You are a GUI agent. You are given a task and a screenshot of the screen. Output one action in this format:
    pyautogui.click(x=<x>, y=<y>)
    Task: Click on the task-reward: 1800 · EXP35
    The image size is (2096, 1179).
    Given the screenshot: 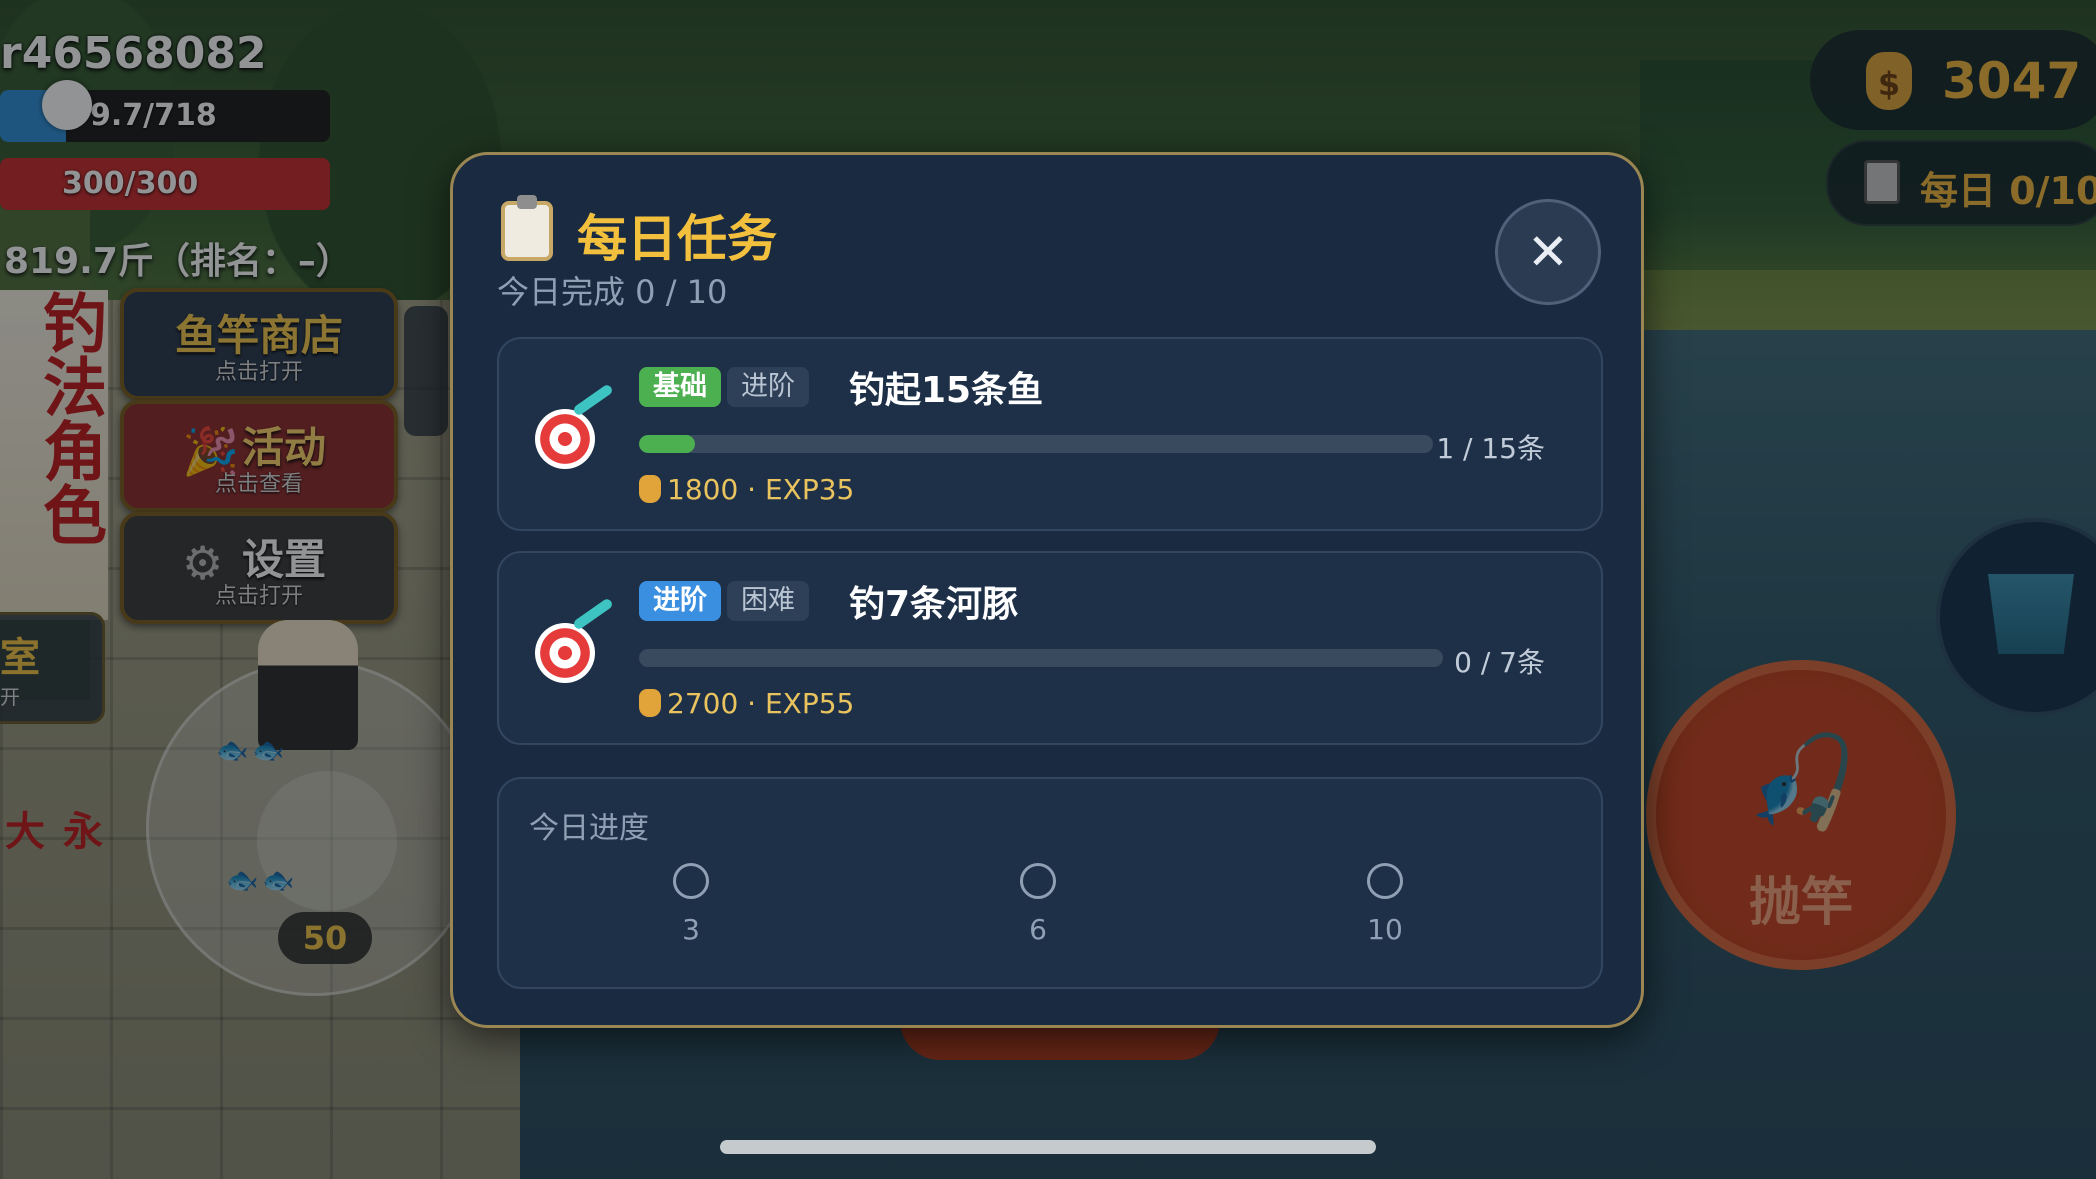 What is the action you would take?
    pyautogui.click(x=746, y=489)
    